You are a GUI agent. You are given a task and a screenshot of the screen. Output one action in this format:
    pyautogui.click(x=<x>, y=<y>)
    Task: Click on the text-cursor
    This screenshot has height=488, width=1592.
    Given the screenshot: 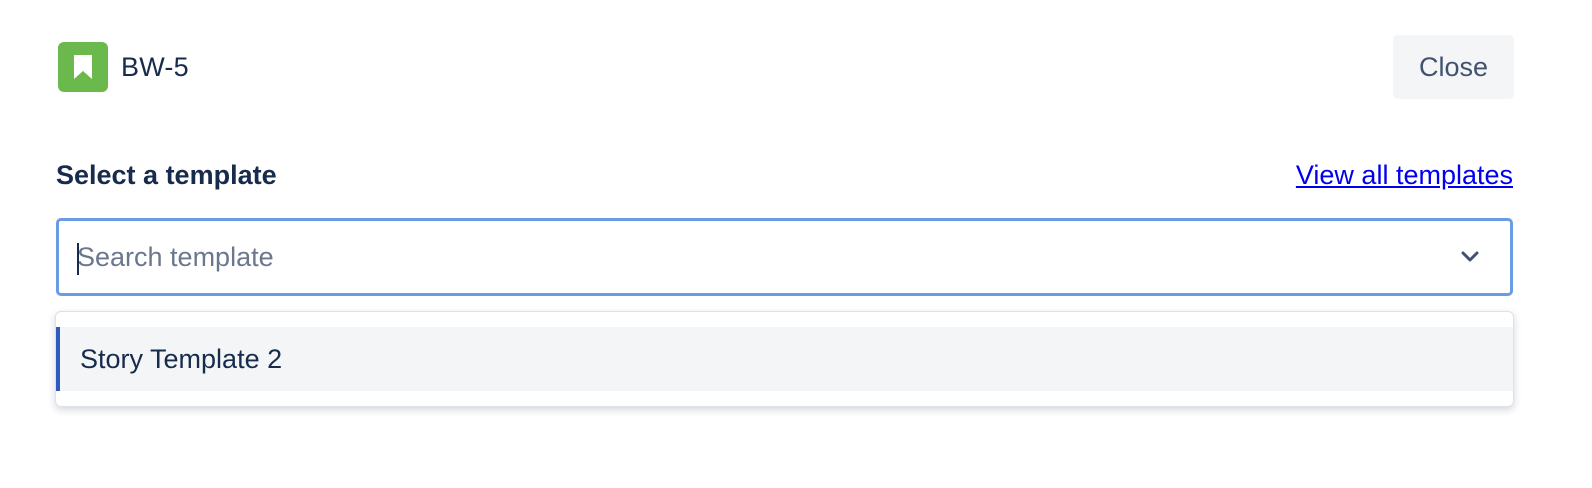 What is the action you would take?
    pyautogui.click(x=78, y=259)
    